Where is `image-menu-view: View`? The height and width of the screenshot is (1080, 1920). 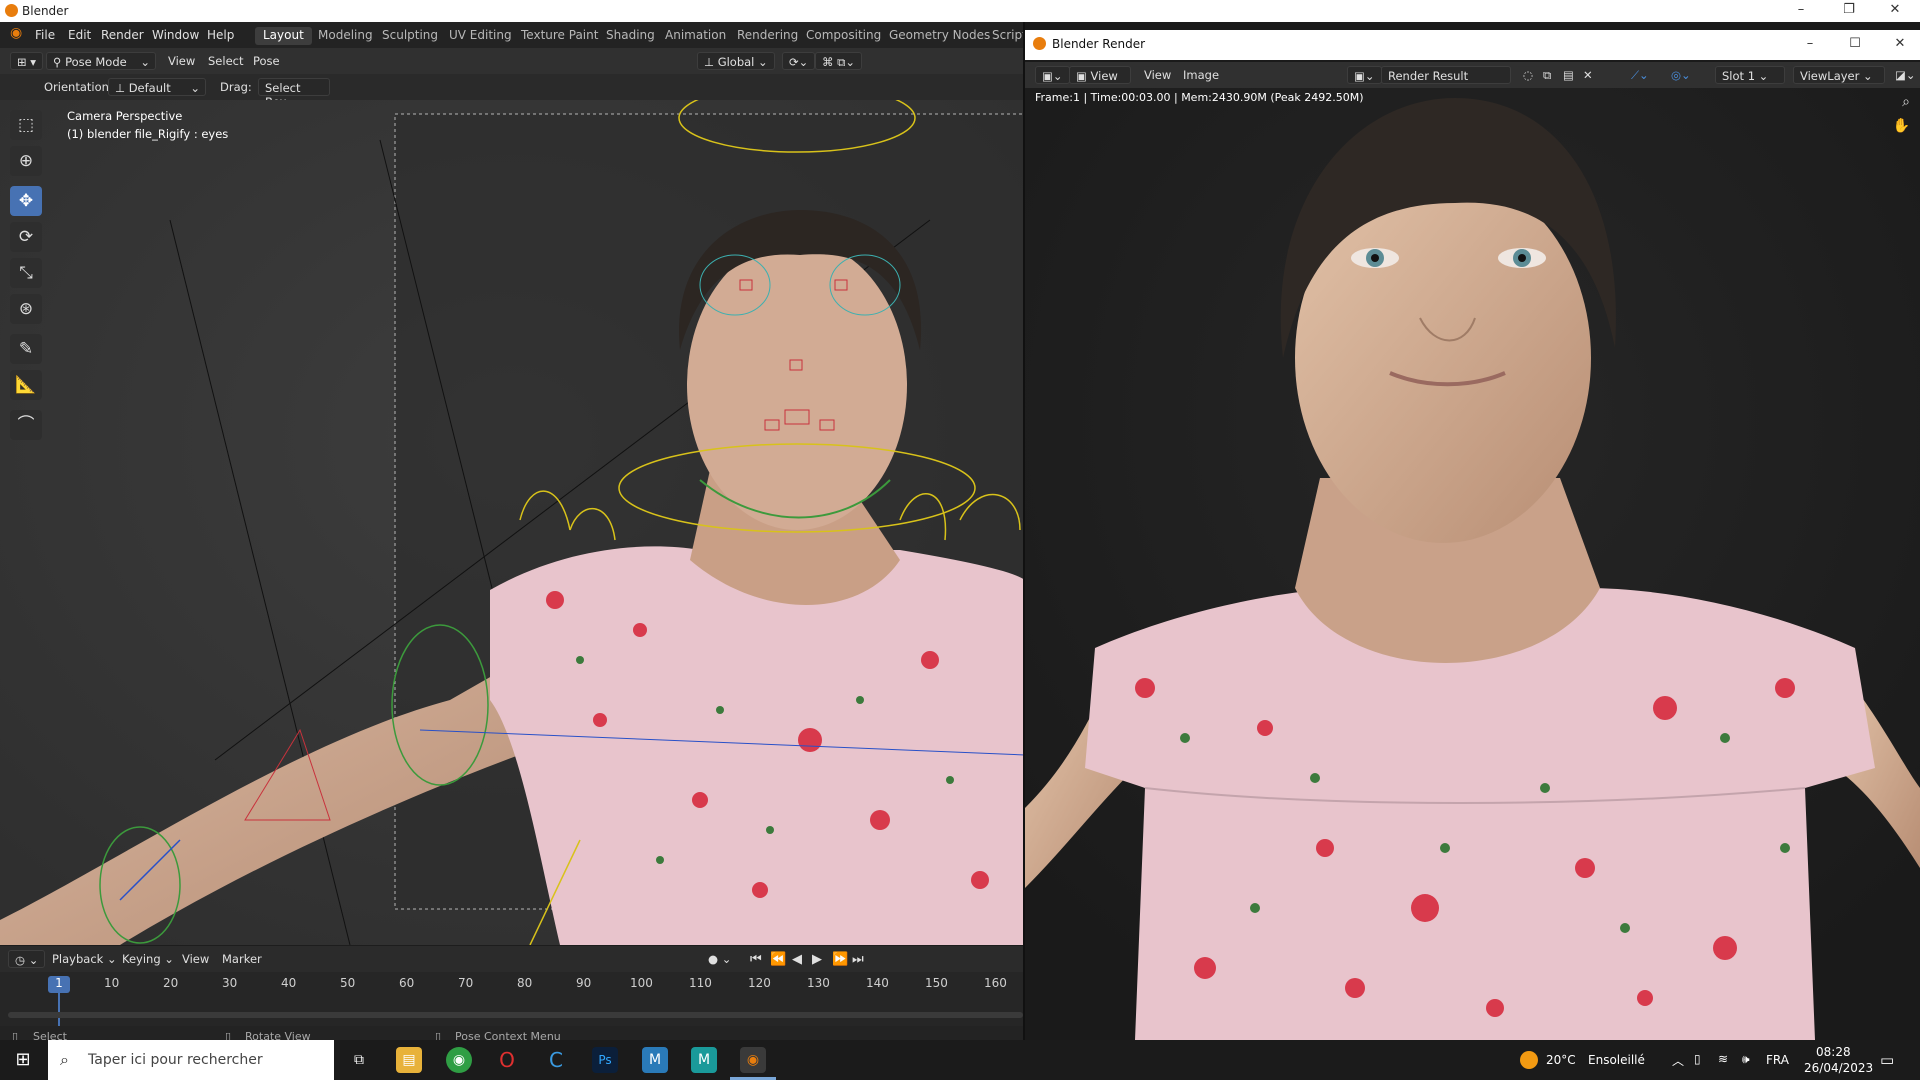 image-menu-view: View is located at coordinates (1157, 75).